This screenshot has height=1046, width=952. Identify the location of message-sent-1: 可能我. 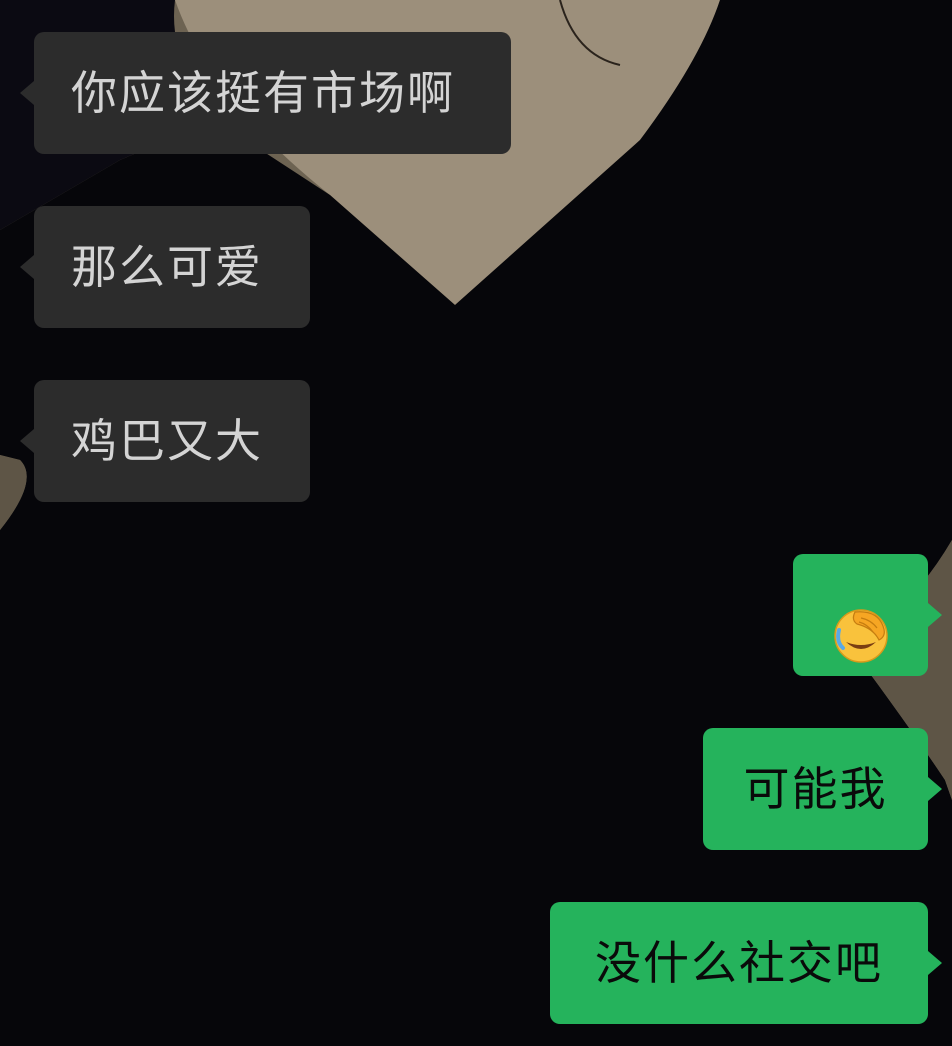
(822, 789).